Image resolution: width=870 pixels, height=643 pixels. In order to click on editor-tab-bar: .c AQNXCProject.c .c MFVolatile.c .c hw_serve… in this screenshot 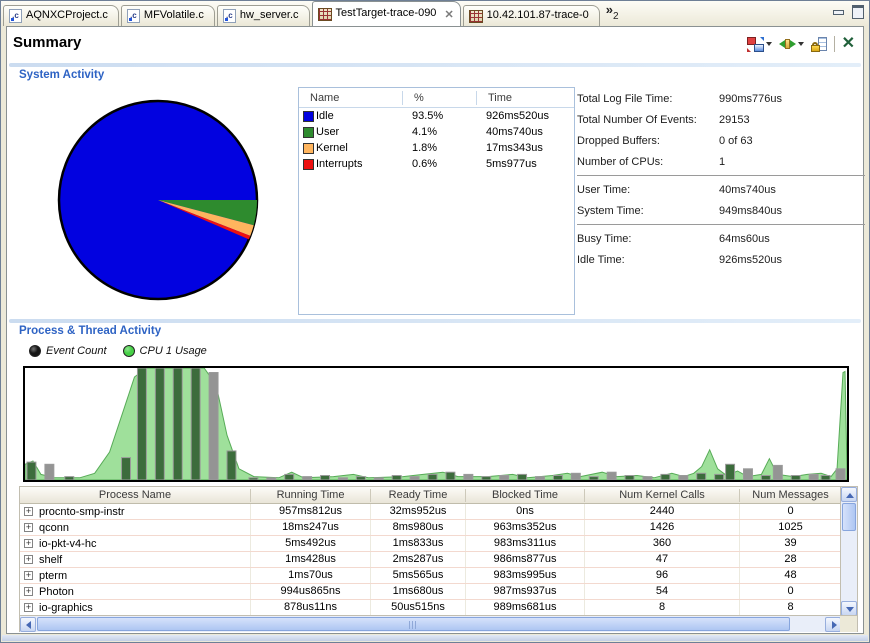, I will do `click(435, 13)`.